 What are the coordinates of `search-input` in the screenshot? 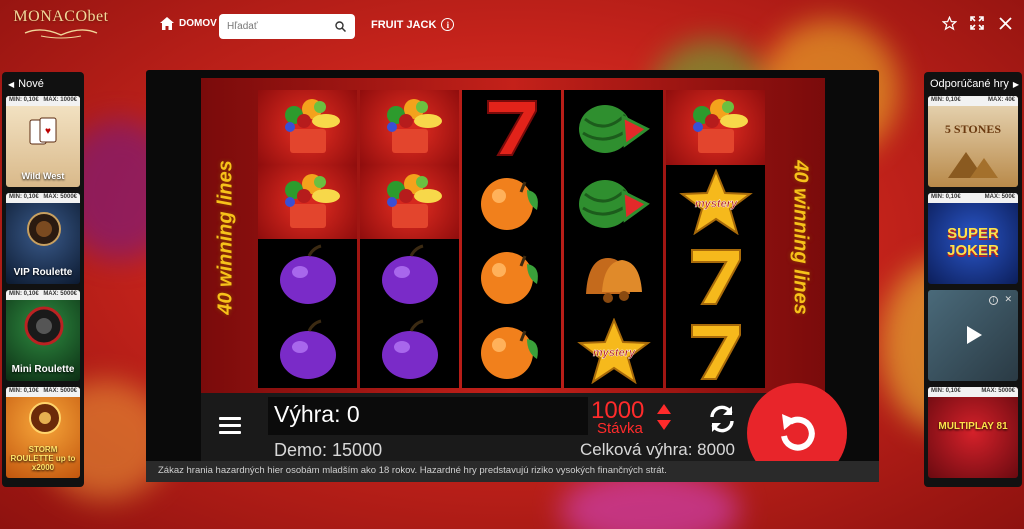 It's located at (281, 26).